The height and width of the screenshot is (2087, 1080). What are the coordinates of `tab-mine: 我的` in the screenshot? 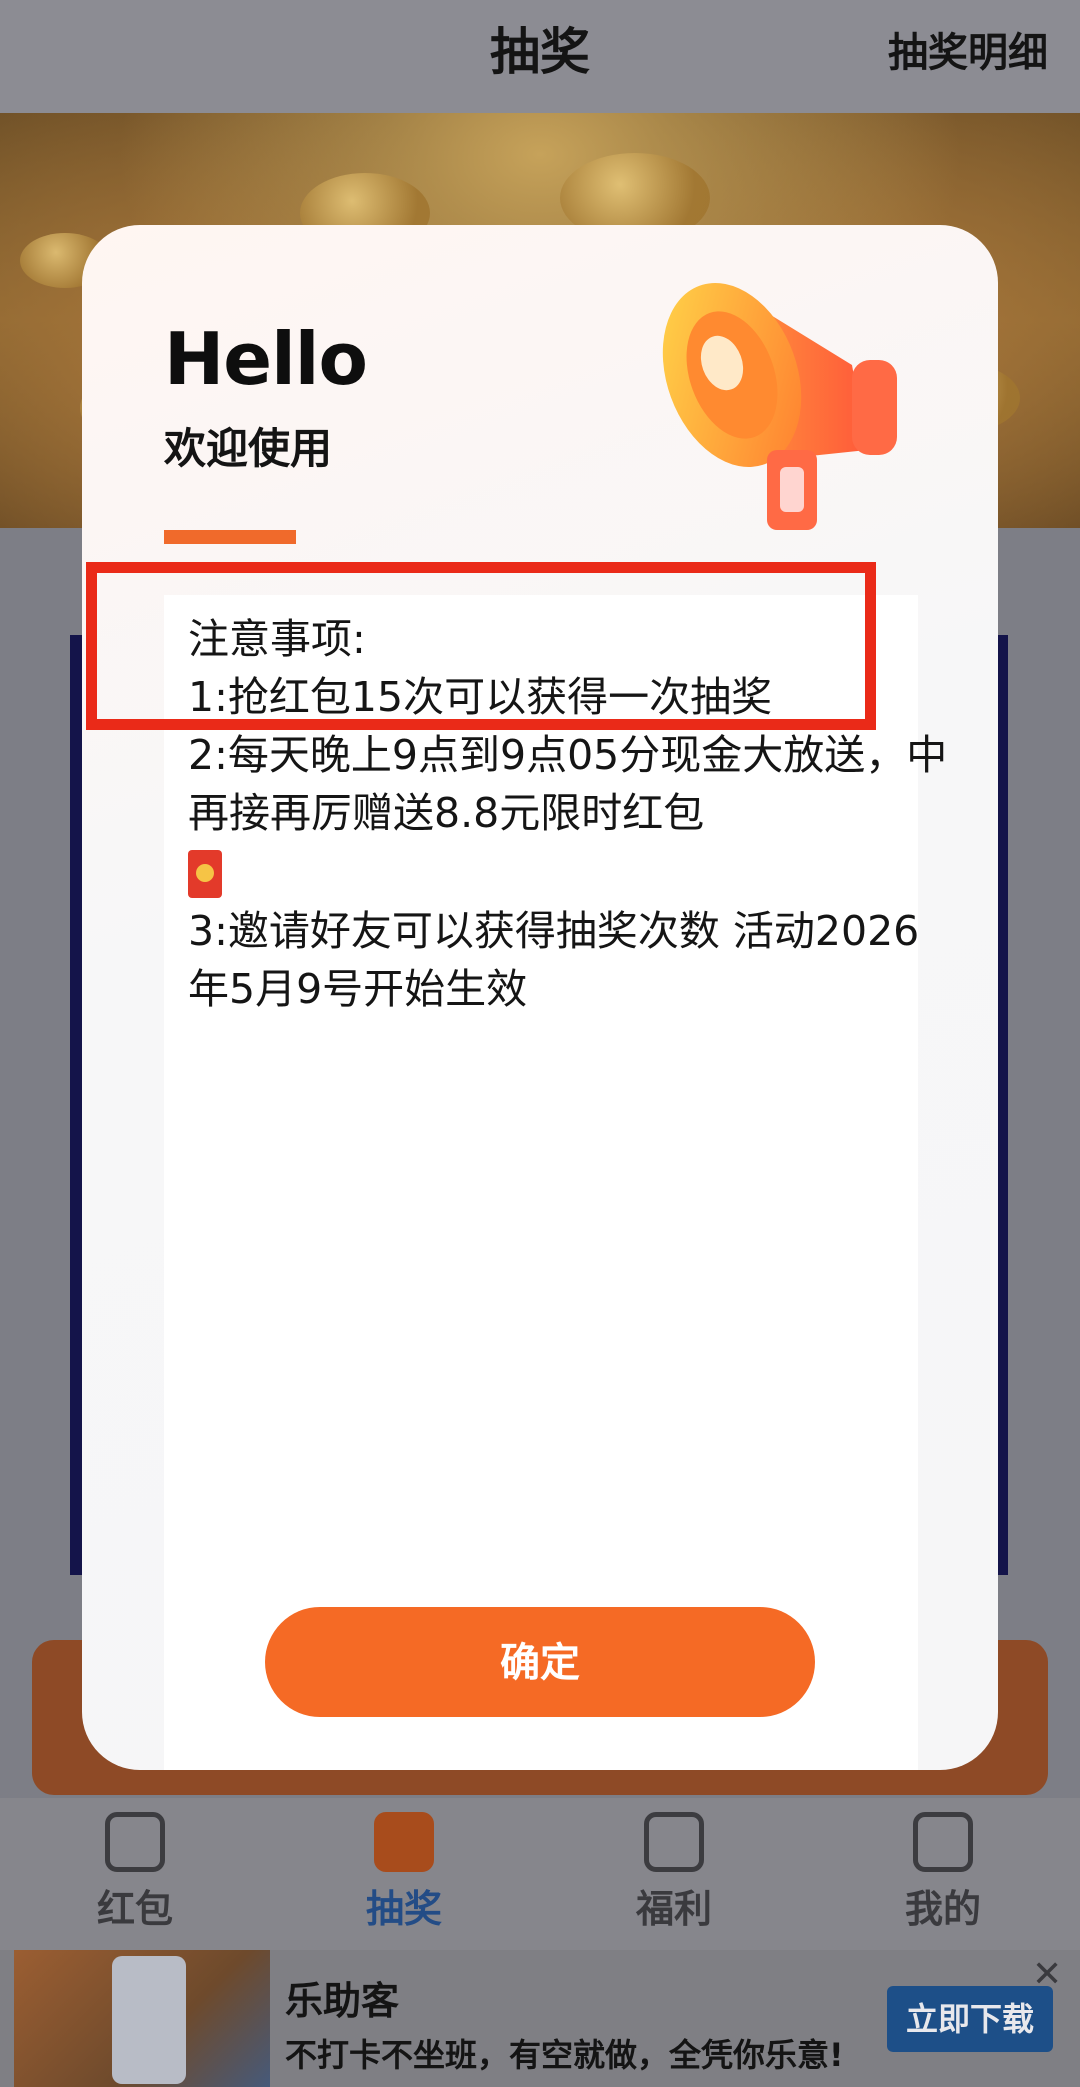 It's located at (943, 1872).